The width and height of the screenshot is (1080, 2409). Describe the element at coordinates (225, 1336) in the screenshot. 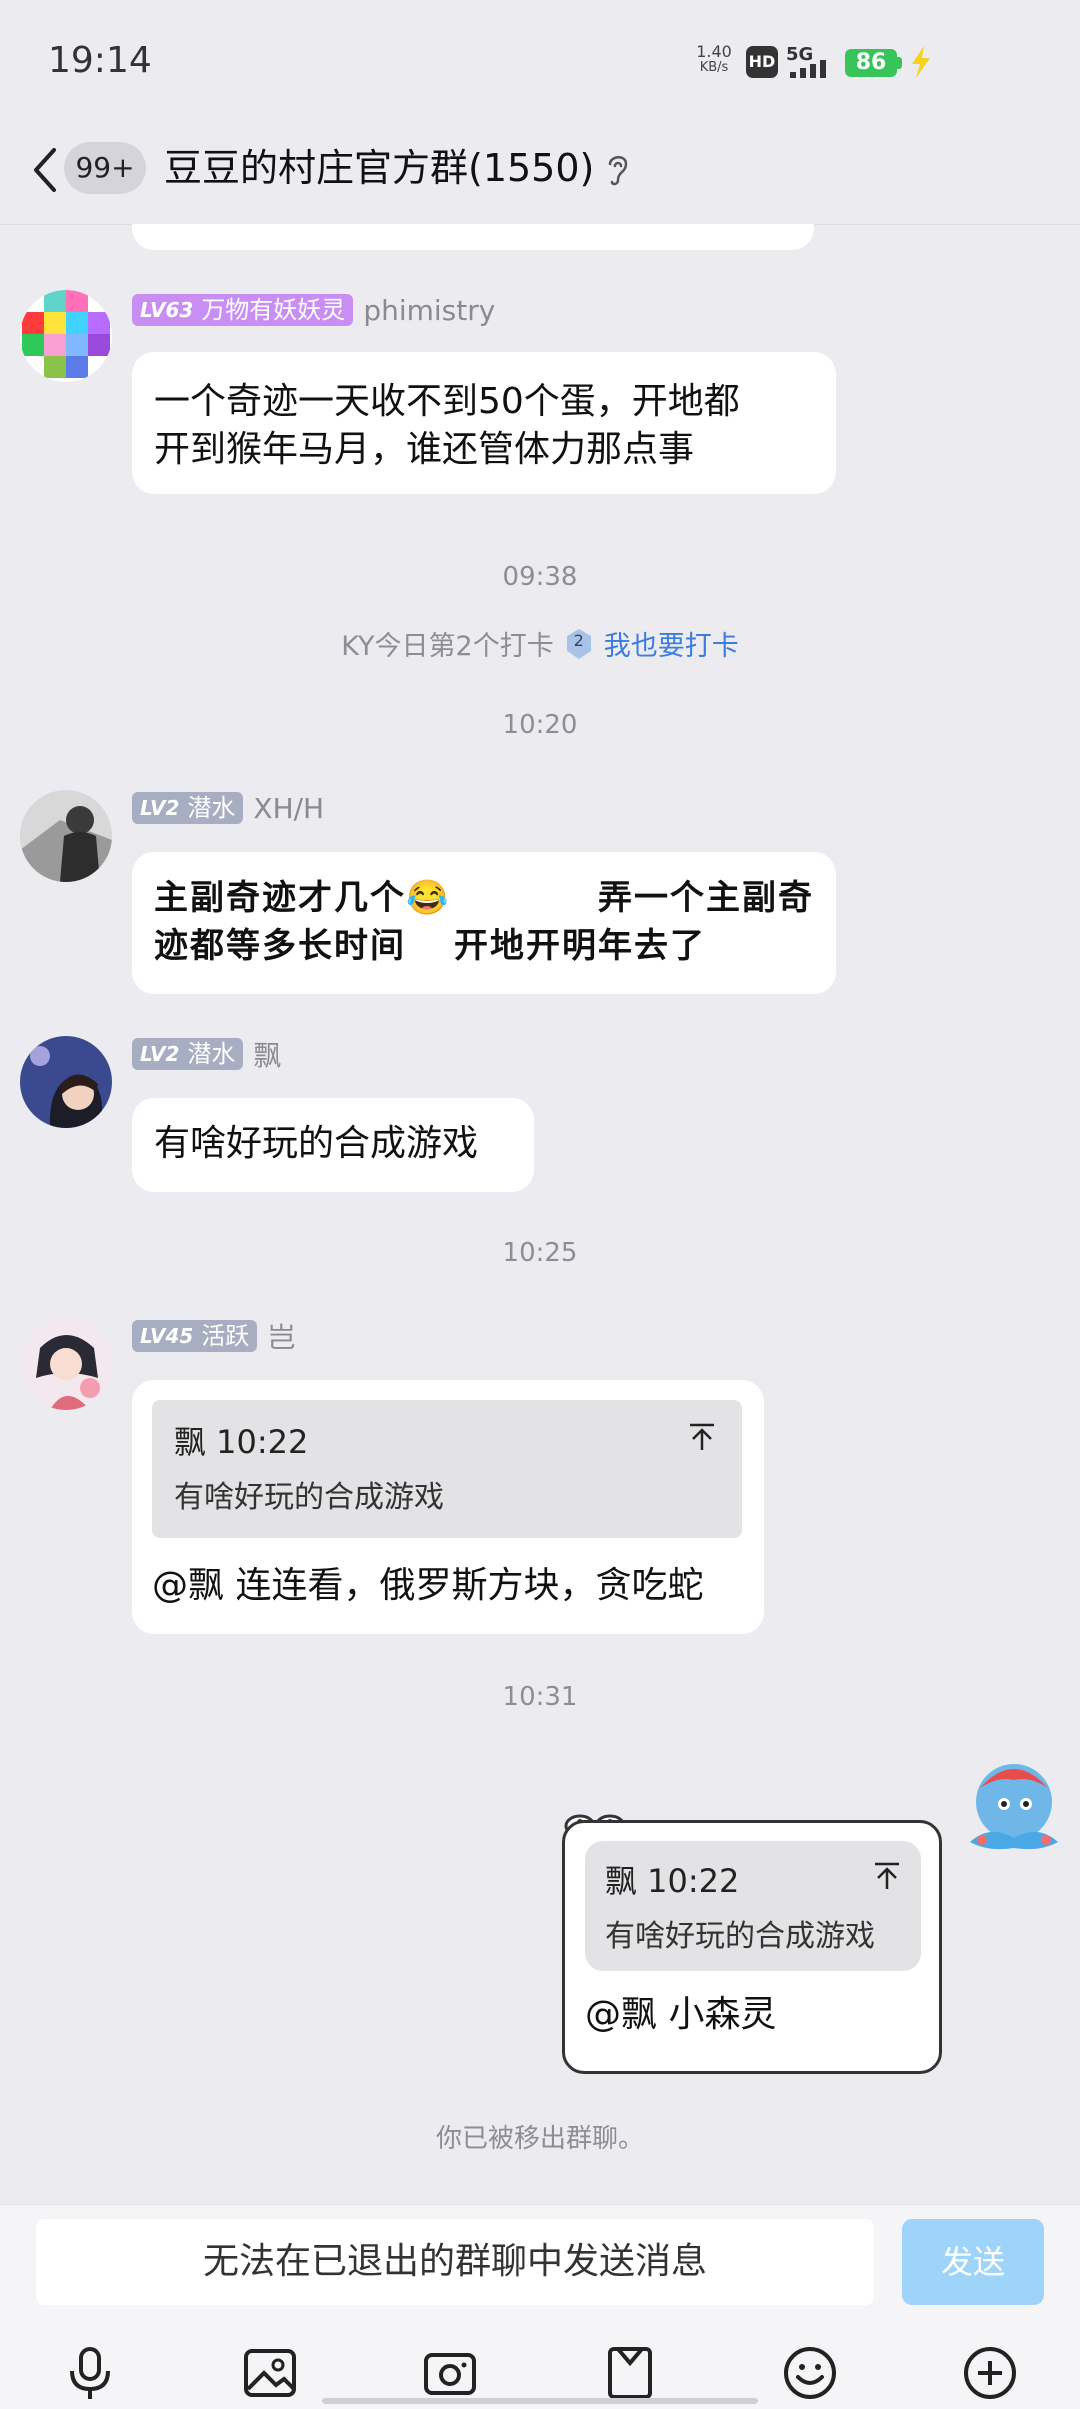

I see `level-title: 活跃` at that location.